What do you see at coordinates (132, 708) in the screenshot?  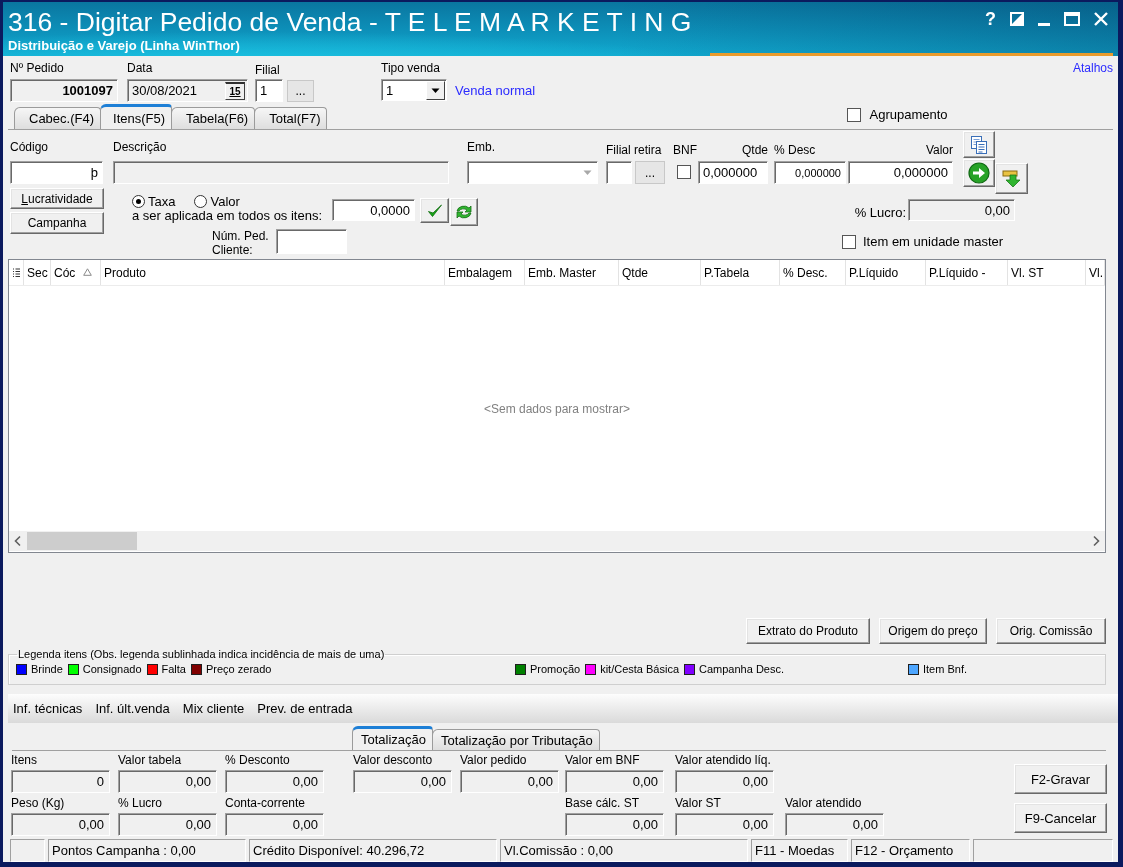 I see `toolbar-item: Inf. últ.venda` at bounding box center [132, 708].